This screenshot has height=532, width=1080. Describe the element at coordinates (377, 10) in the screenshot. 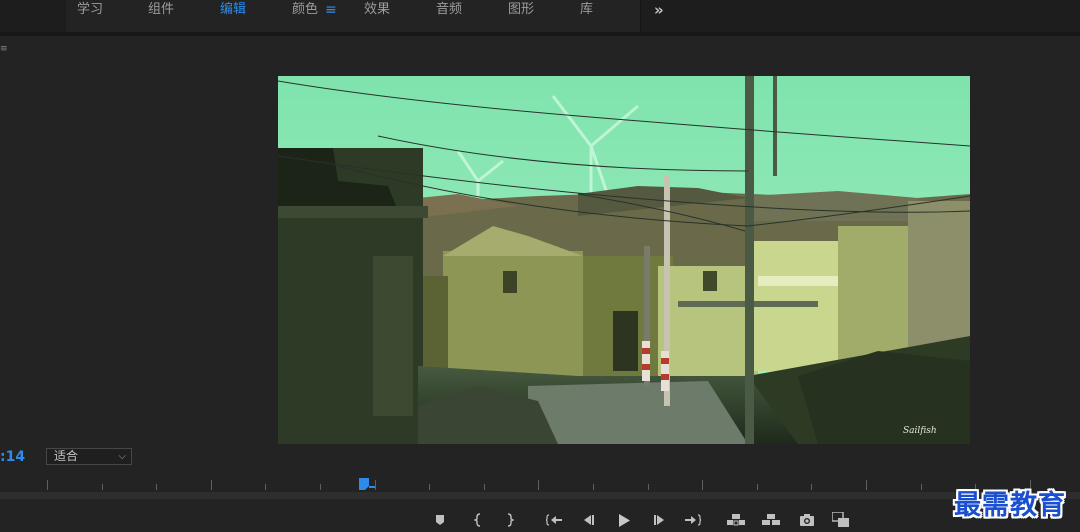

I see `tab-effects: 效果` at that location.